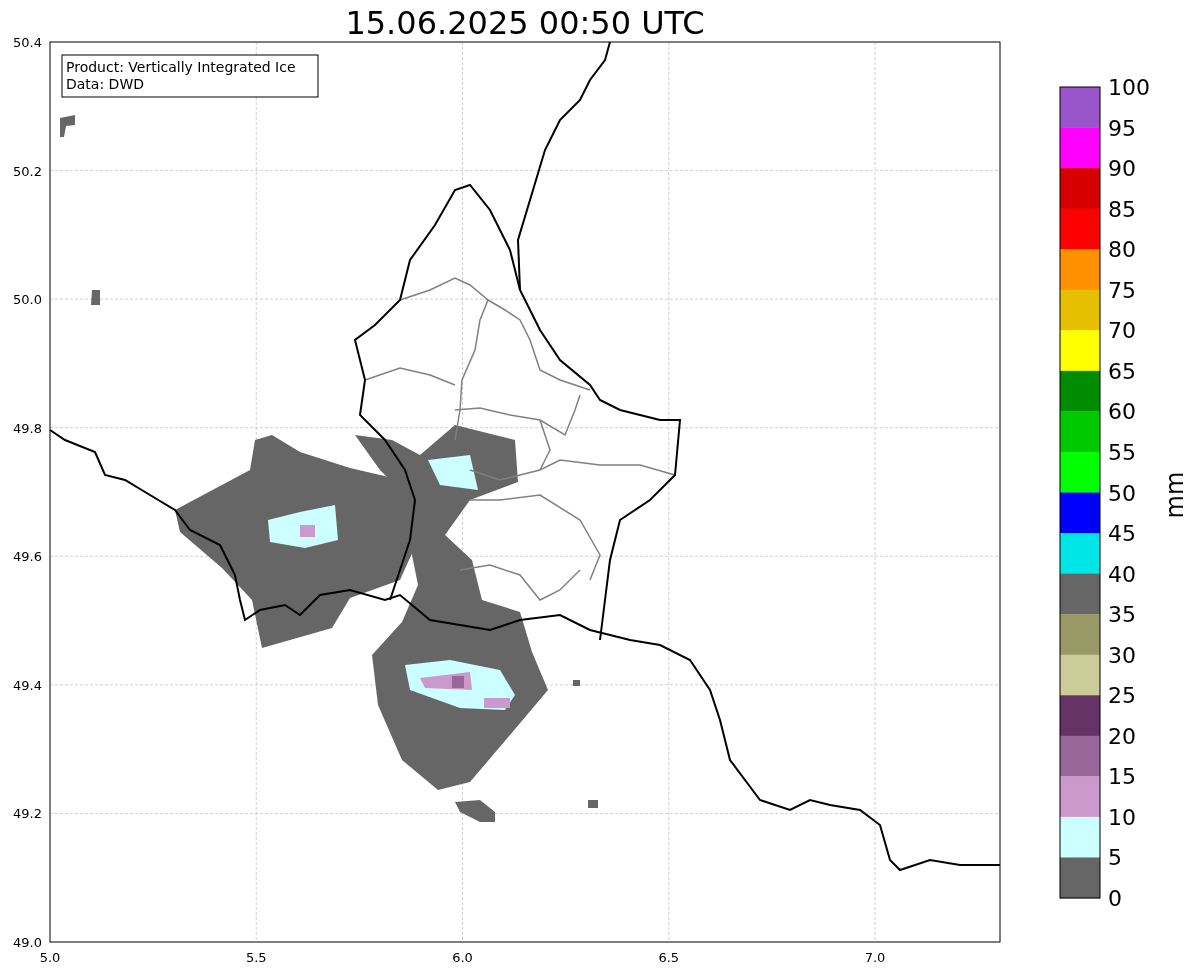  What do you see at coordinates (1122, 696) in the screenshot?
I see `colorbar-tick-label: 25` at bounding box center [1122, 696].